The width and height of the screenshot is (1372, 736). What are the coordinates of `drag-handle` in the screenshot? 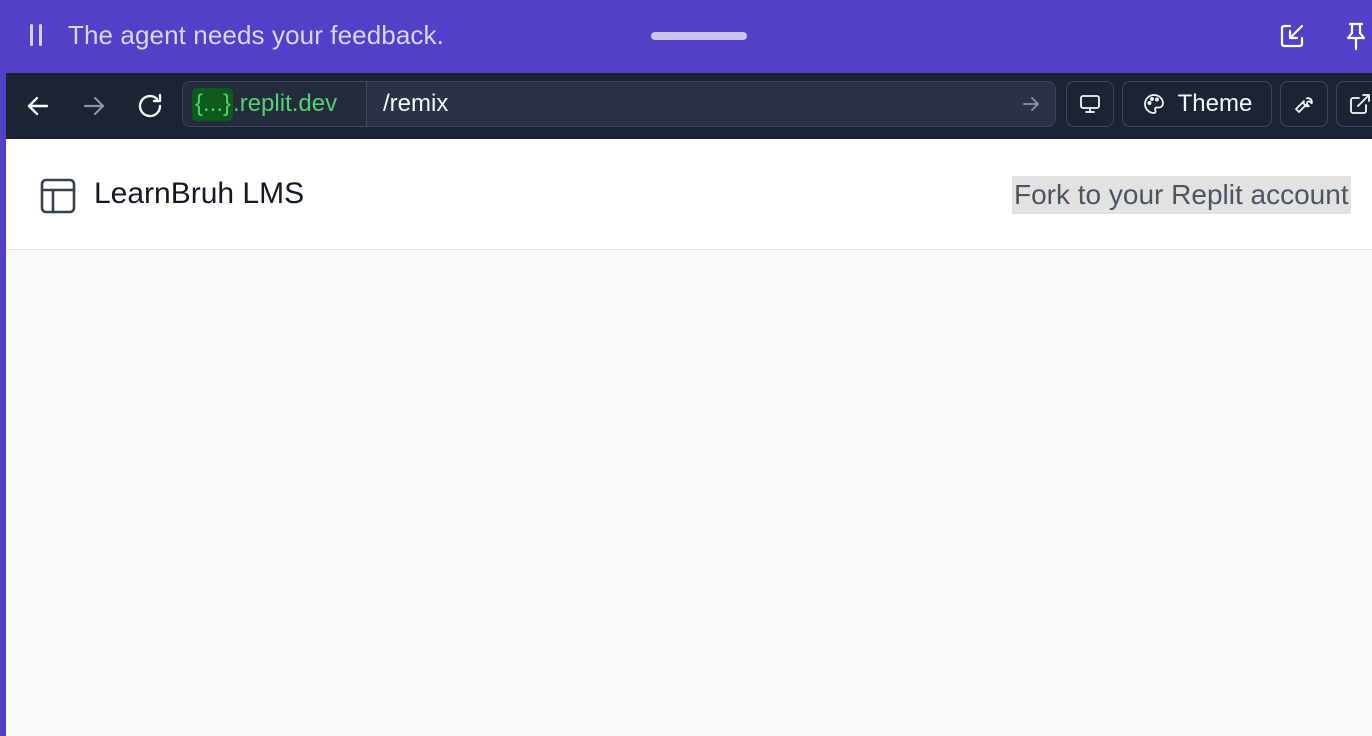 It's located at (699, 36).